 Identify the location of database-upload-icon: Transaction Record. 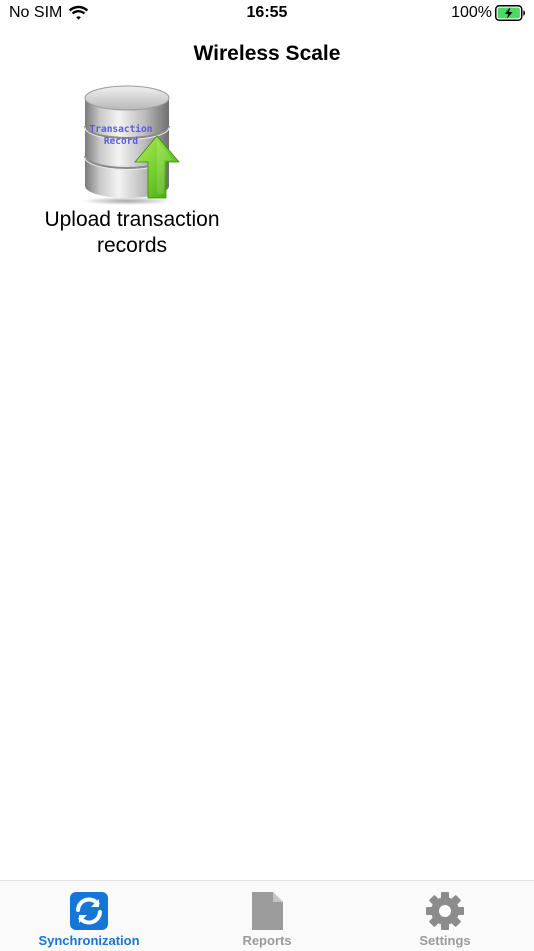
(130, 145).